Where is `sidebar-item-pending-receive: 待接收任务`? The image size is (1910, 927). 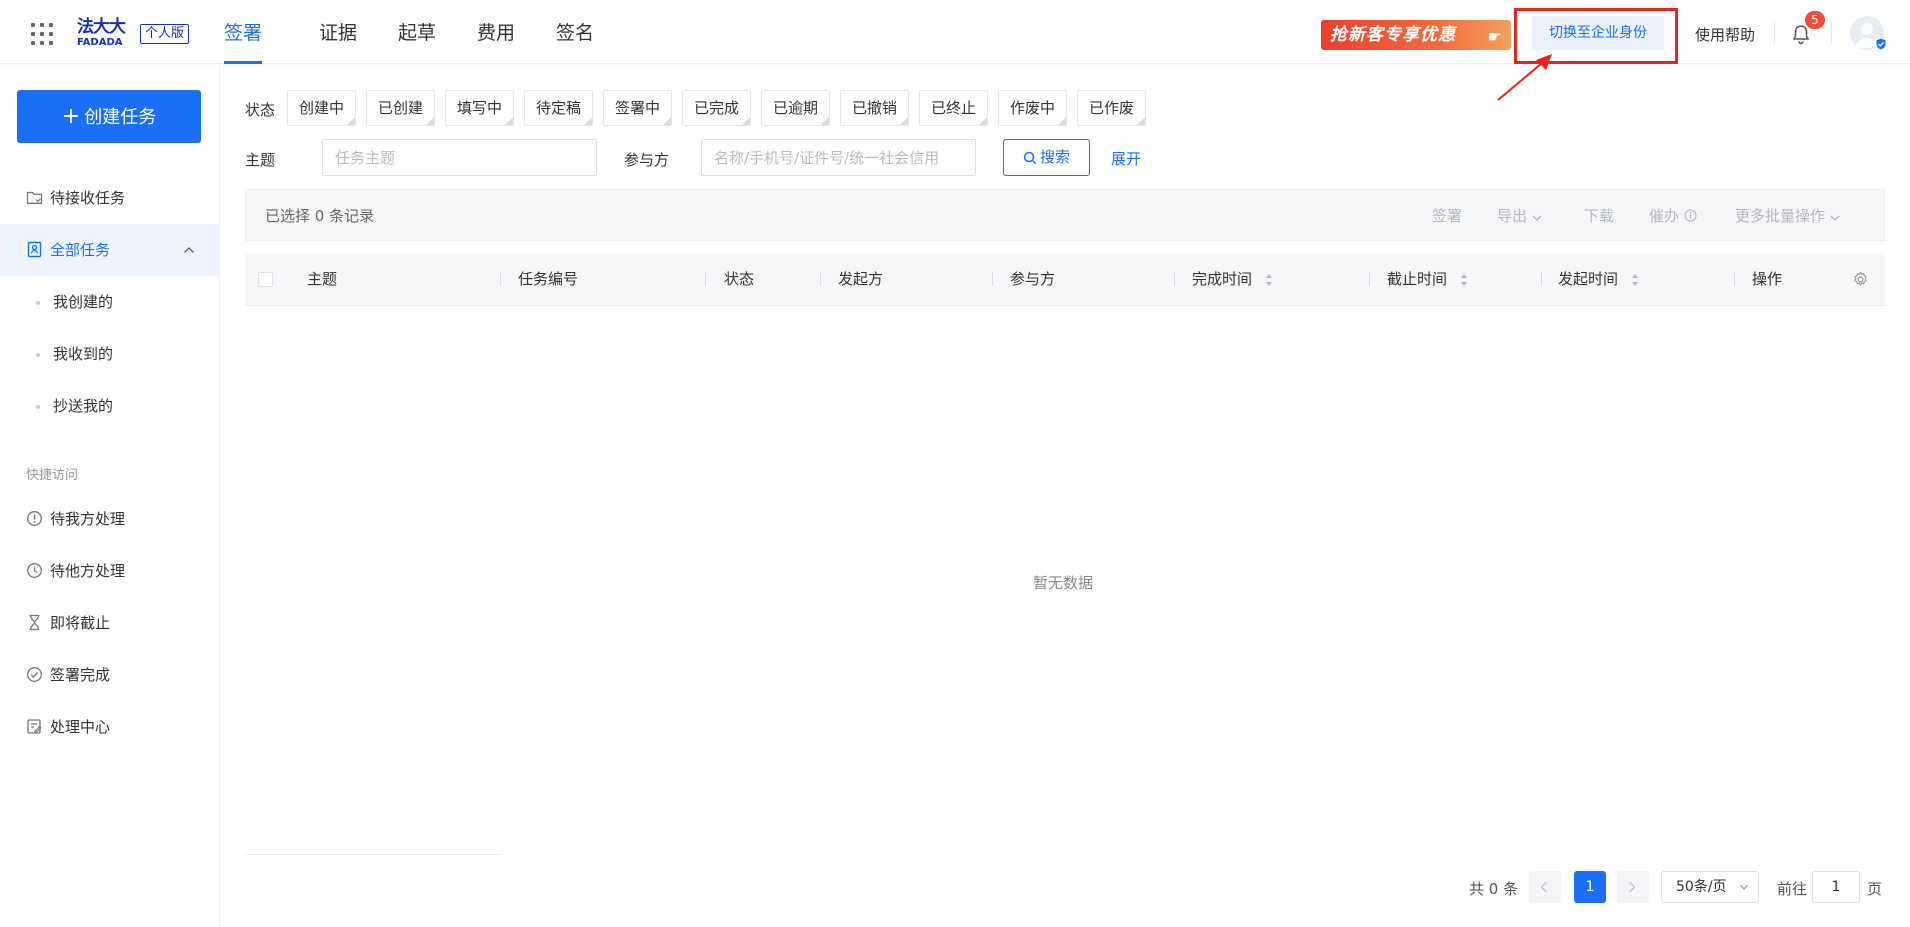
sidebar-item-pending-receive: 待接收任务 is located at coordinates (110, 198).